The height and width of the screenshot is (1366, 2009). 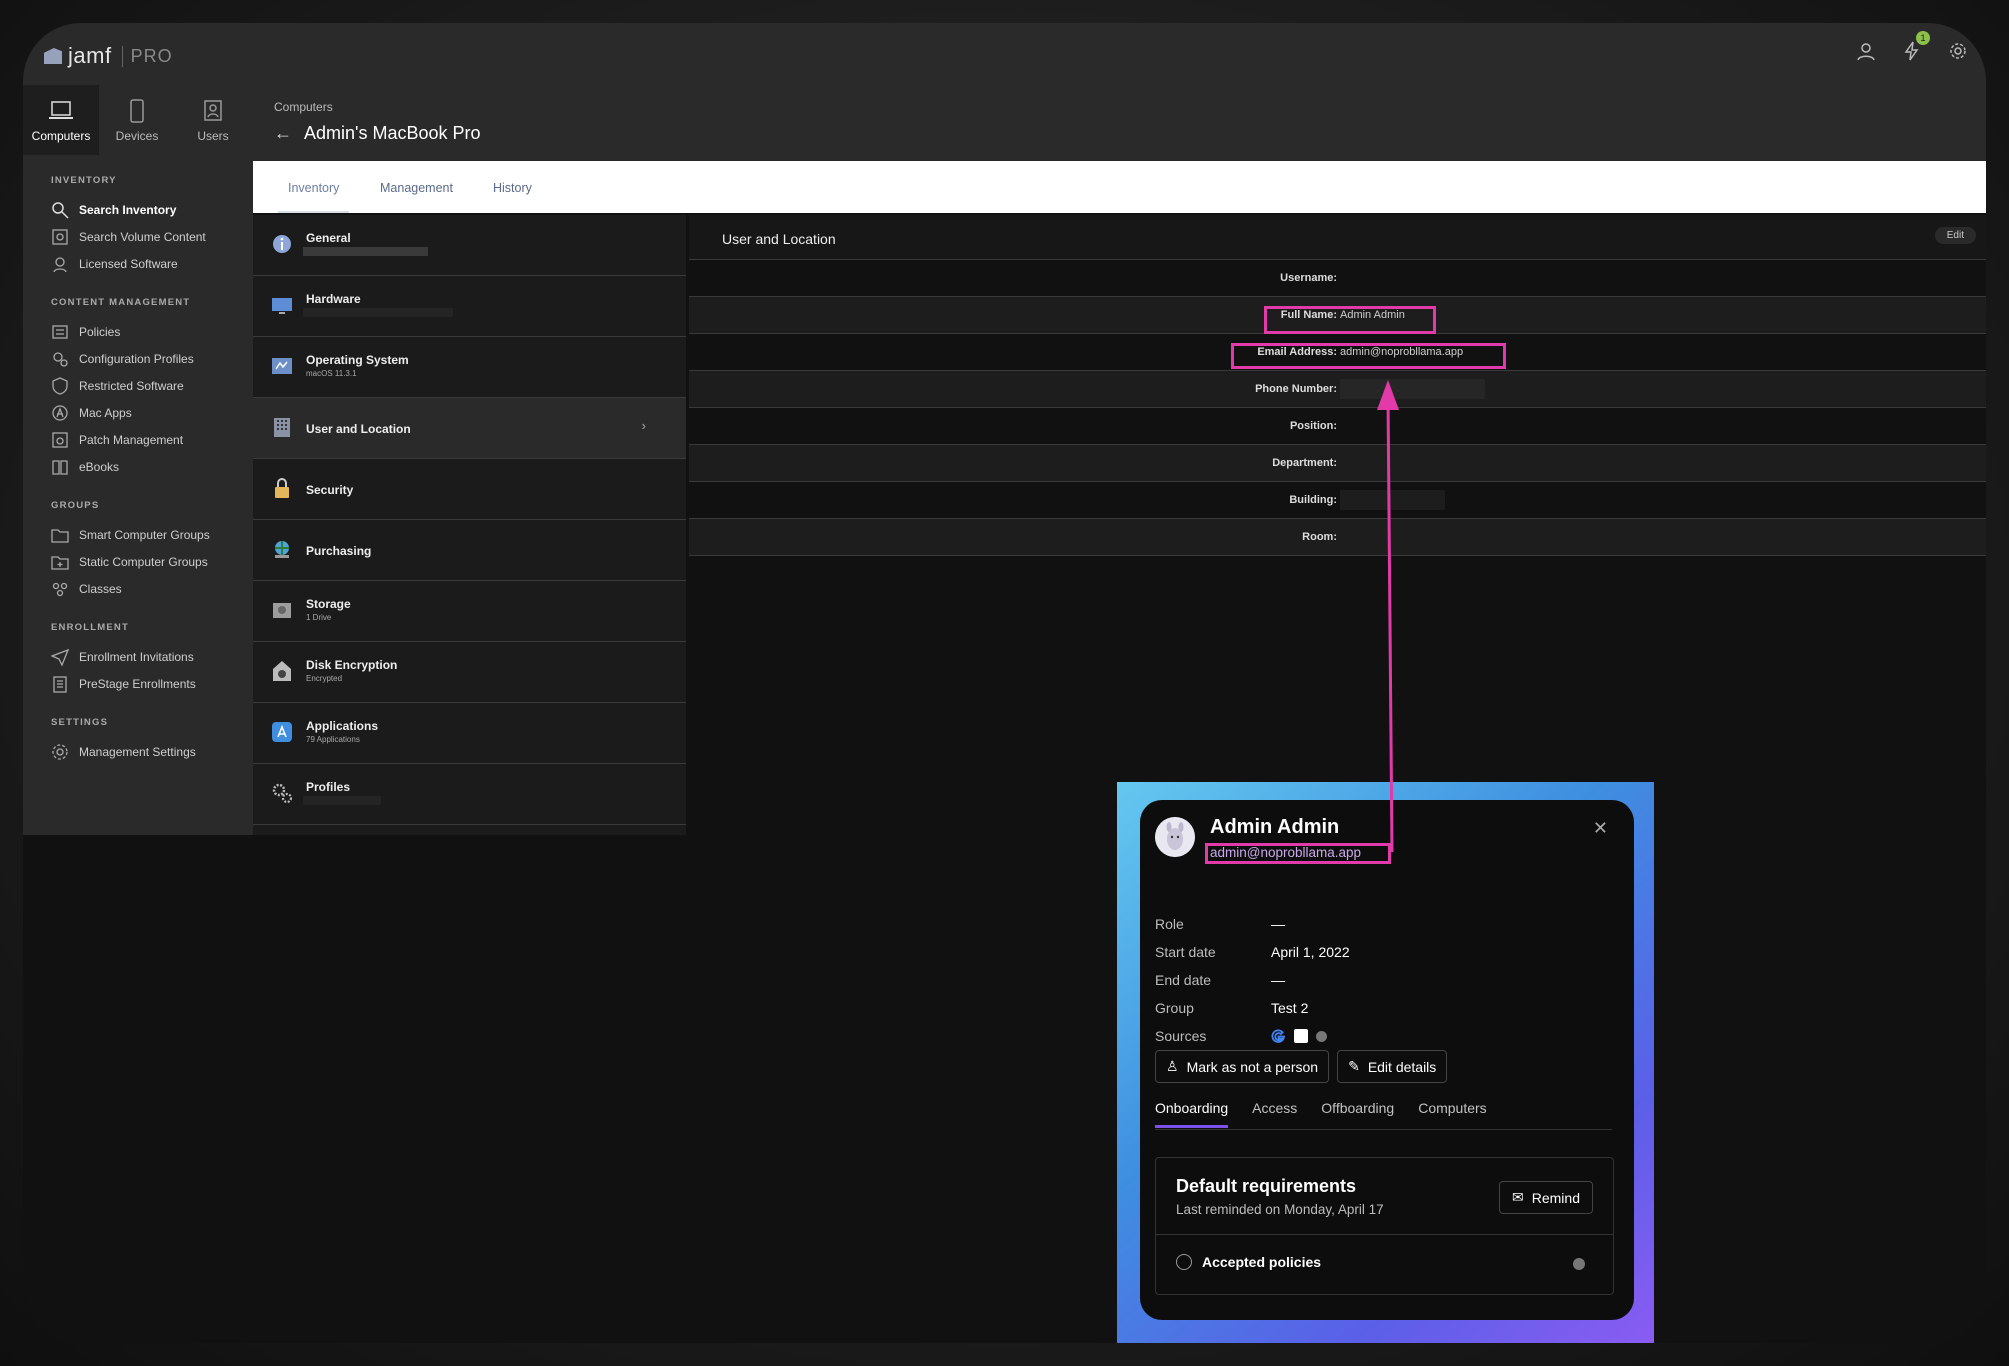 I want to click on sidebar-item-static-computer-groups: Static Computer Groups, so click(x=138, y=561).